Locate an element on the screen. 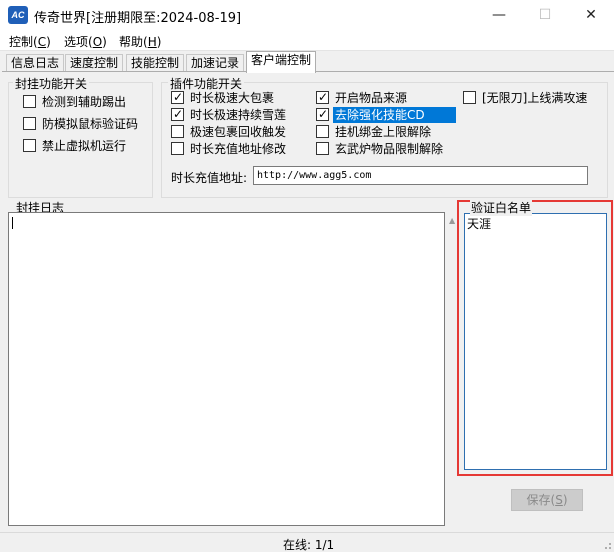 This screenshot has height=552, width=614. checkbox-block-vm: 禁止虚拟机运行 is located at coordinates (75, 146).